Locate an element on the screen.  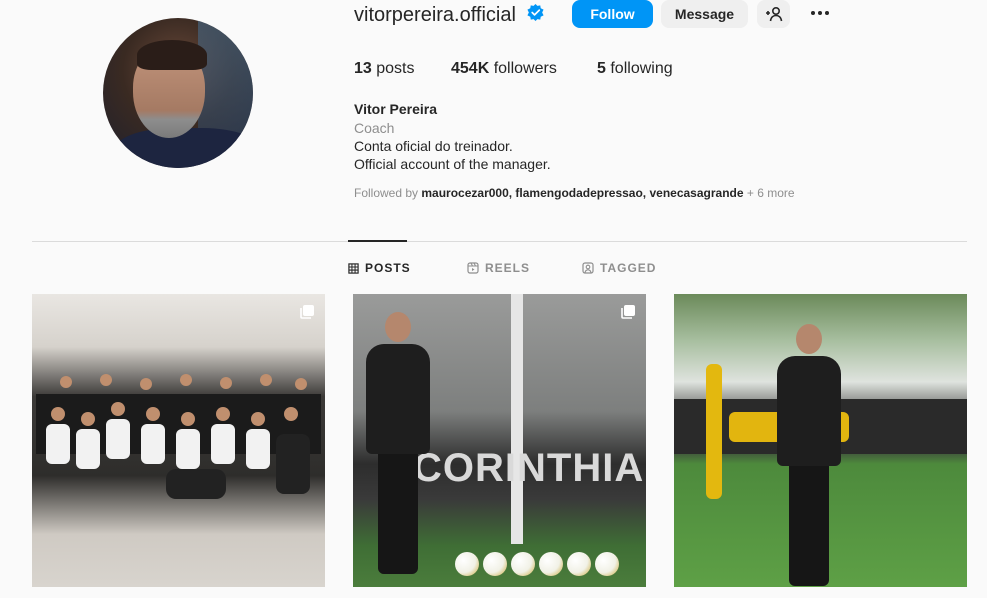
tab-posts: POSTS is located at coordinates (379, 268).